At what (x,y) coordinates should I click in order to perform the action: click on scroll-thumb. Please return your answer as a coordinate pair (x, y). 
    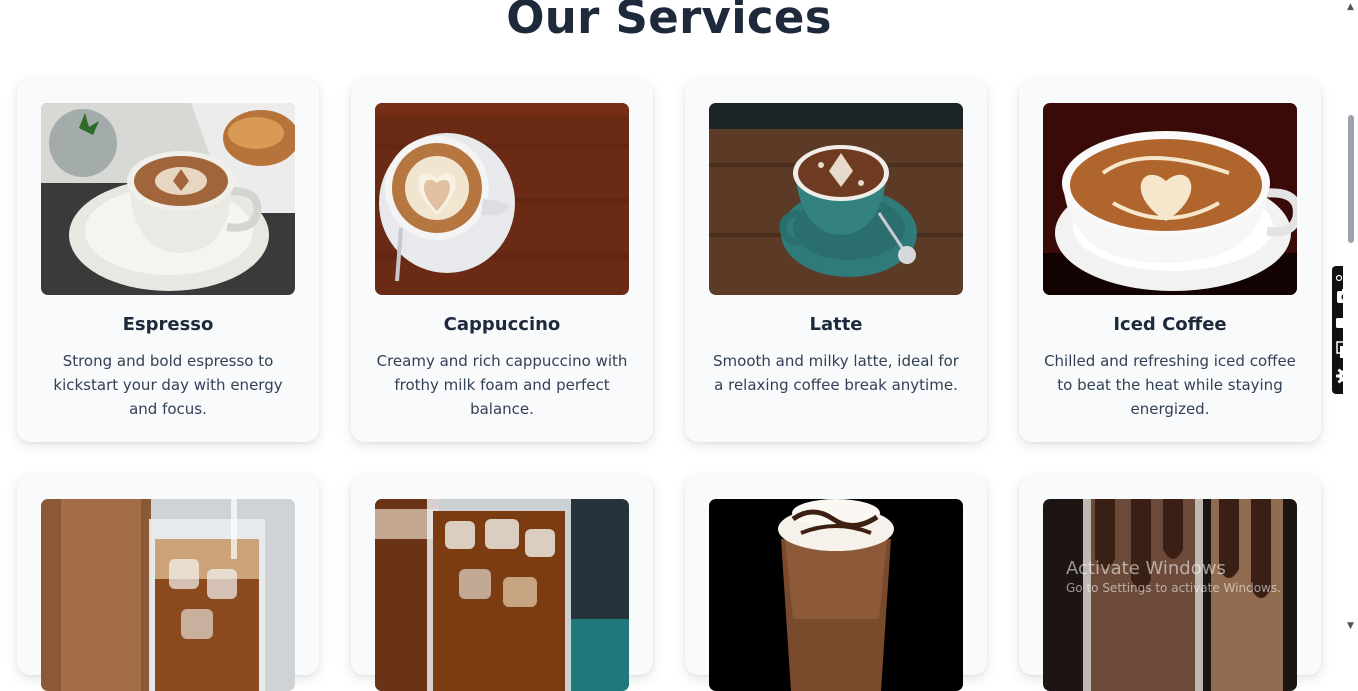
    Looking at the image, I should click on (1351, 179).